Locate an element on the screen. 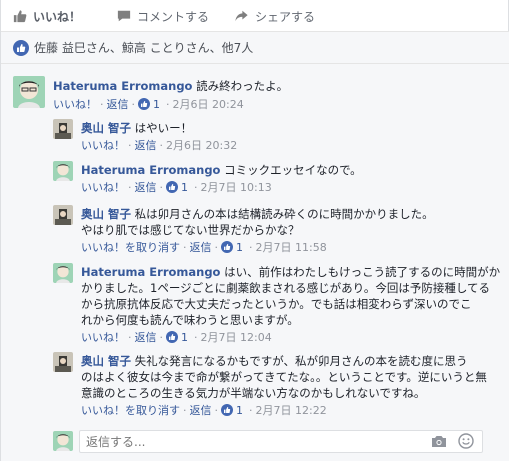 This screenshot has width=509, height=461. comment-meta: いいね！ · 返信 · 1 · 2月7日 12:04 is located at coordinates (176, 337).